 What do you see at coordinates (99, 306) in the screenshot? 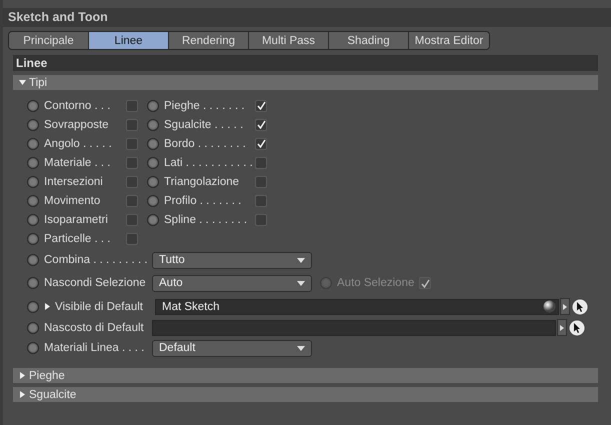
I see `field-label: Visibile di Default` at bounding box center [99, 306].